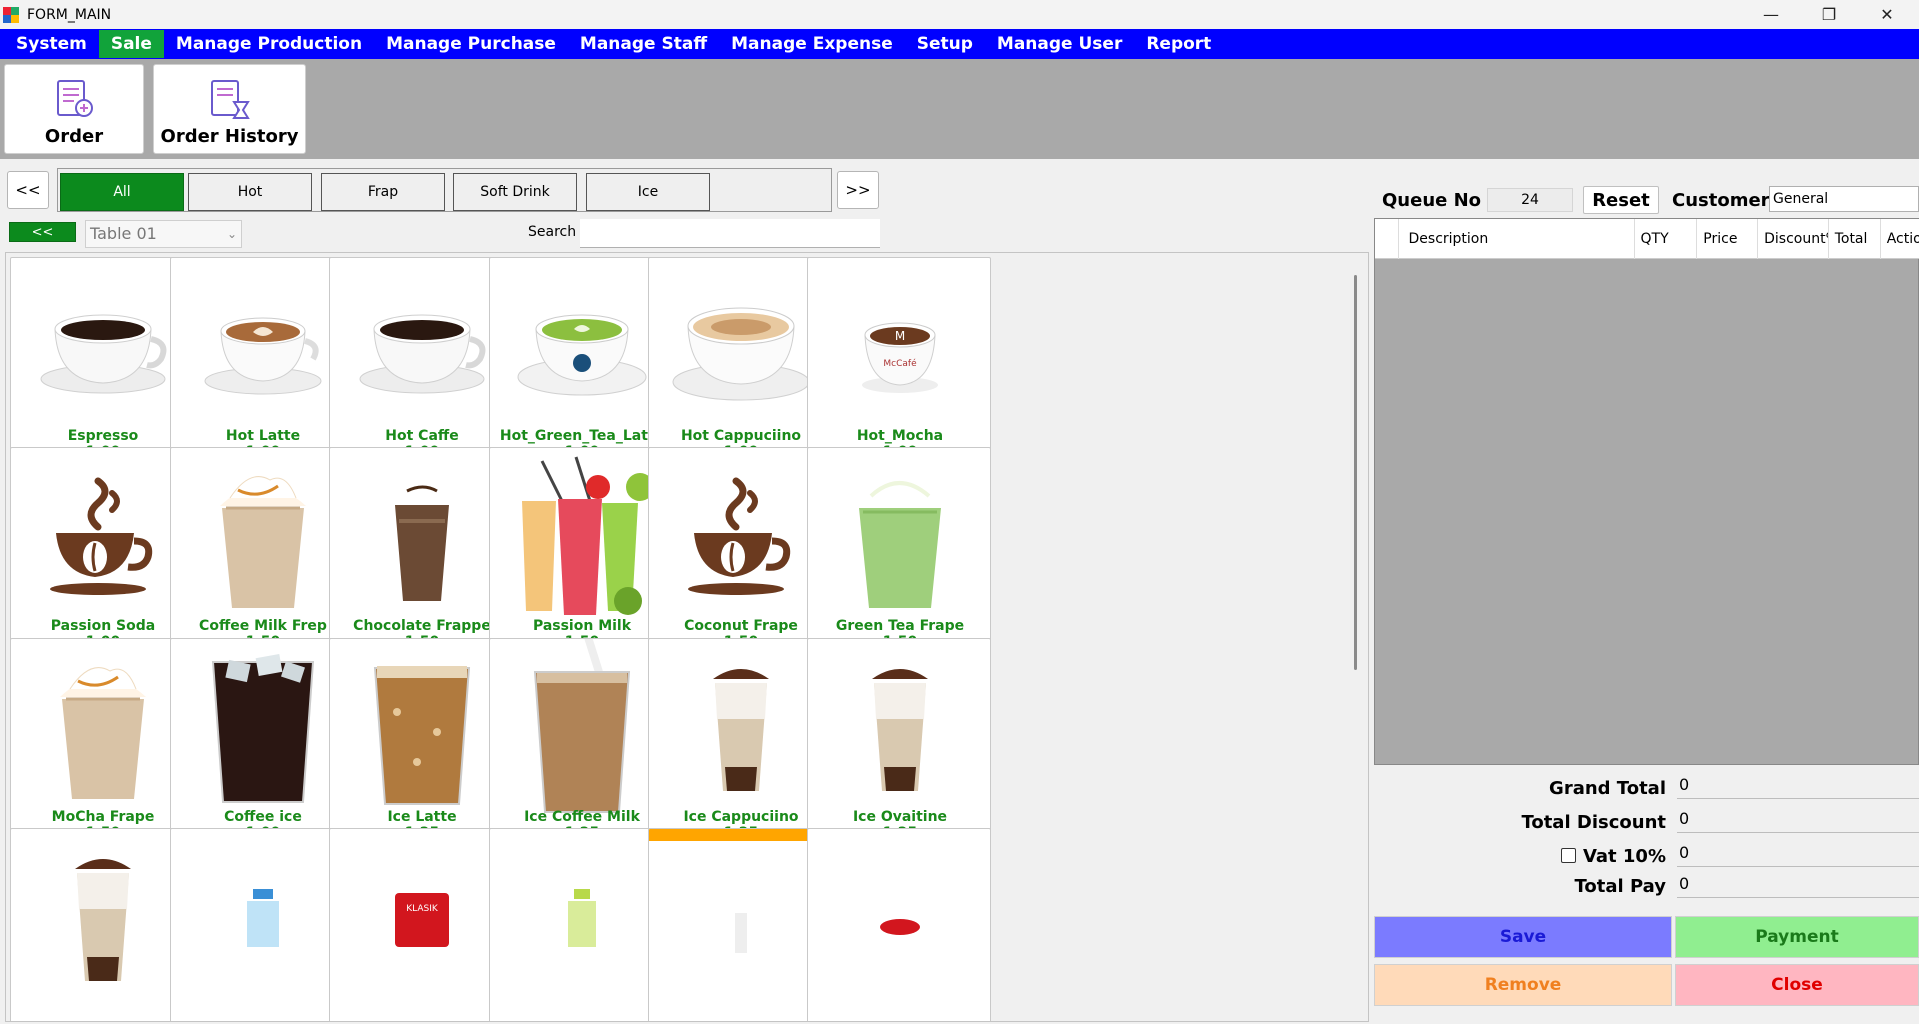 The image size is (1919, 1024). Describe the element at coordinates (422, 436) in the screenshot. I see `product-name: Hot Caffe` at that location.